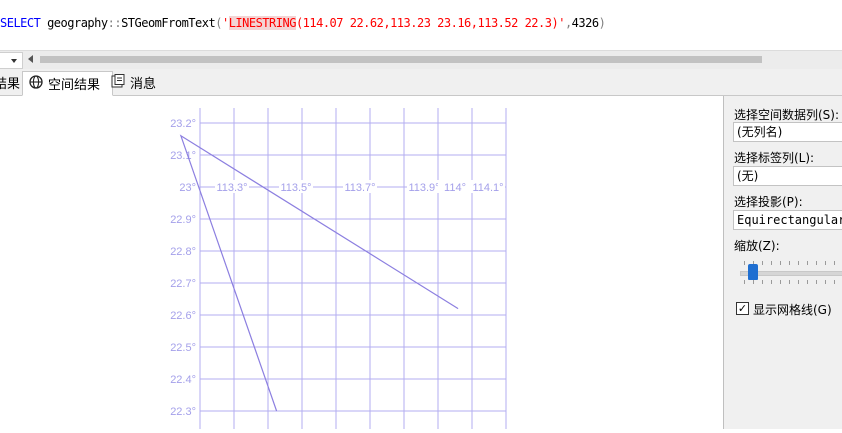  I want to click on result-tabs: 结果 空间结果 消息, so click(421, 82).